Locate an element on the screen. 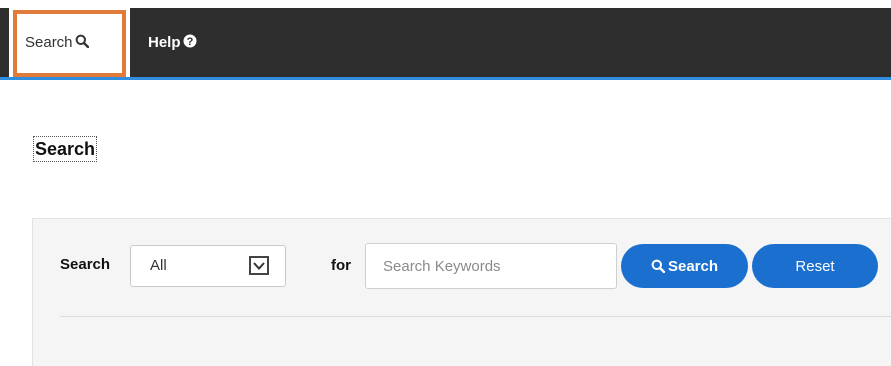 The height and width of the screenshot is (366, 891). panel-divider is located at coordinates (475, 316).